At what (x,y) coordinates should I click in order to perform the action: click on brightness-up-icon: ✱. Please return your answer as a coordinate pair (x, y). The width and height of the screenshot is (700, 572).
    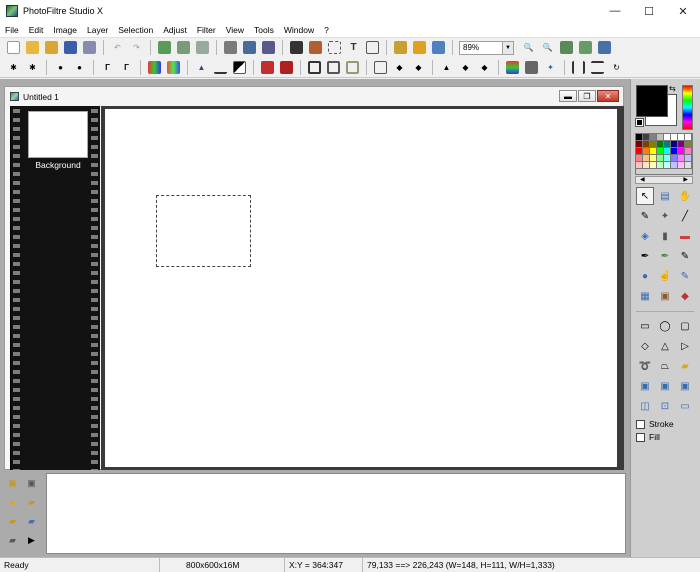
    Looking at the image, I should click on (32, 67).